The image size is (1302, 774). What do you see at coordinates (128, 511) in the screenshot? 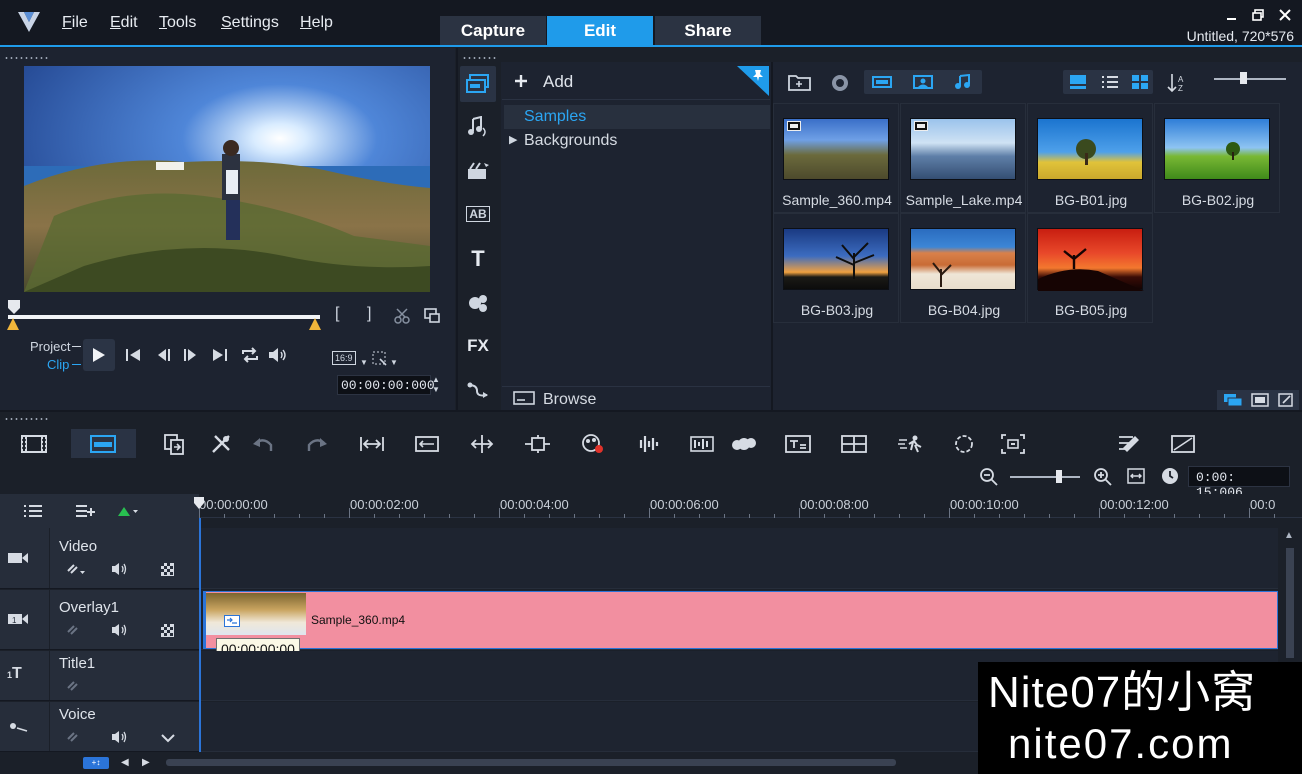
I see `chapter-marker-icon` at bounding box center [128, 511].